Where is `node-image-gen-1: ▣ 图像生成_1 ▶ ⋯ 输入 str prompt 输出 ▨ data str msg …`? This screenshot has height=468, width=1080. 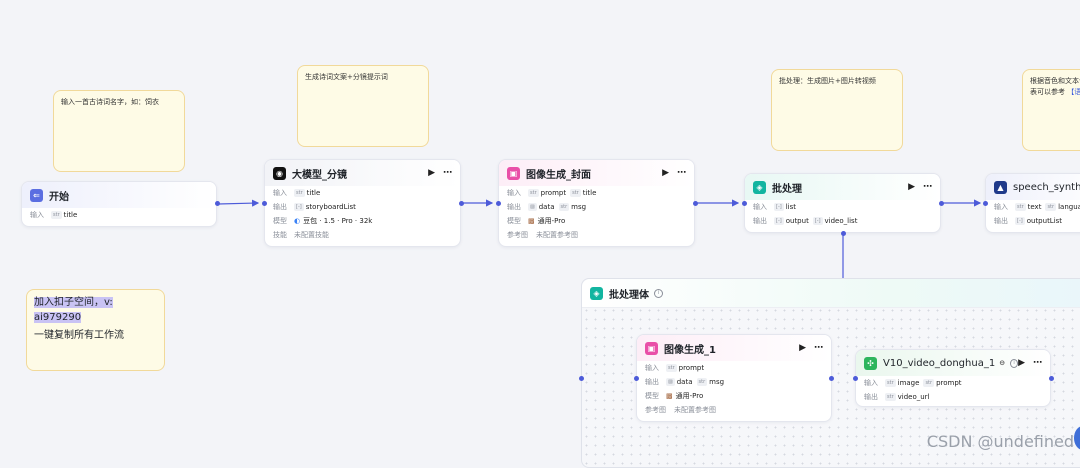 node-image-gen-1: ▣ 图像生成_1 ▶ ⋯ 输入 str prompt 输出 ▨ data str msg … is located at coordinates (734, 378).